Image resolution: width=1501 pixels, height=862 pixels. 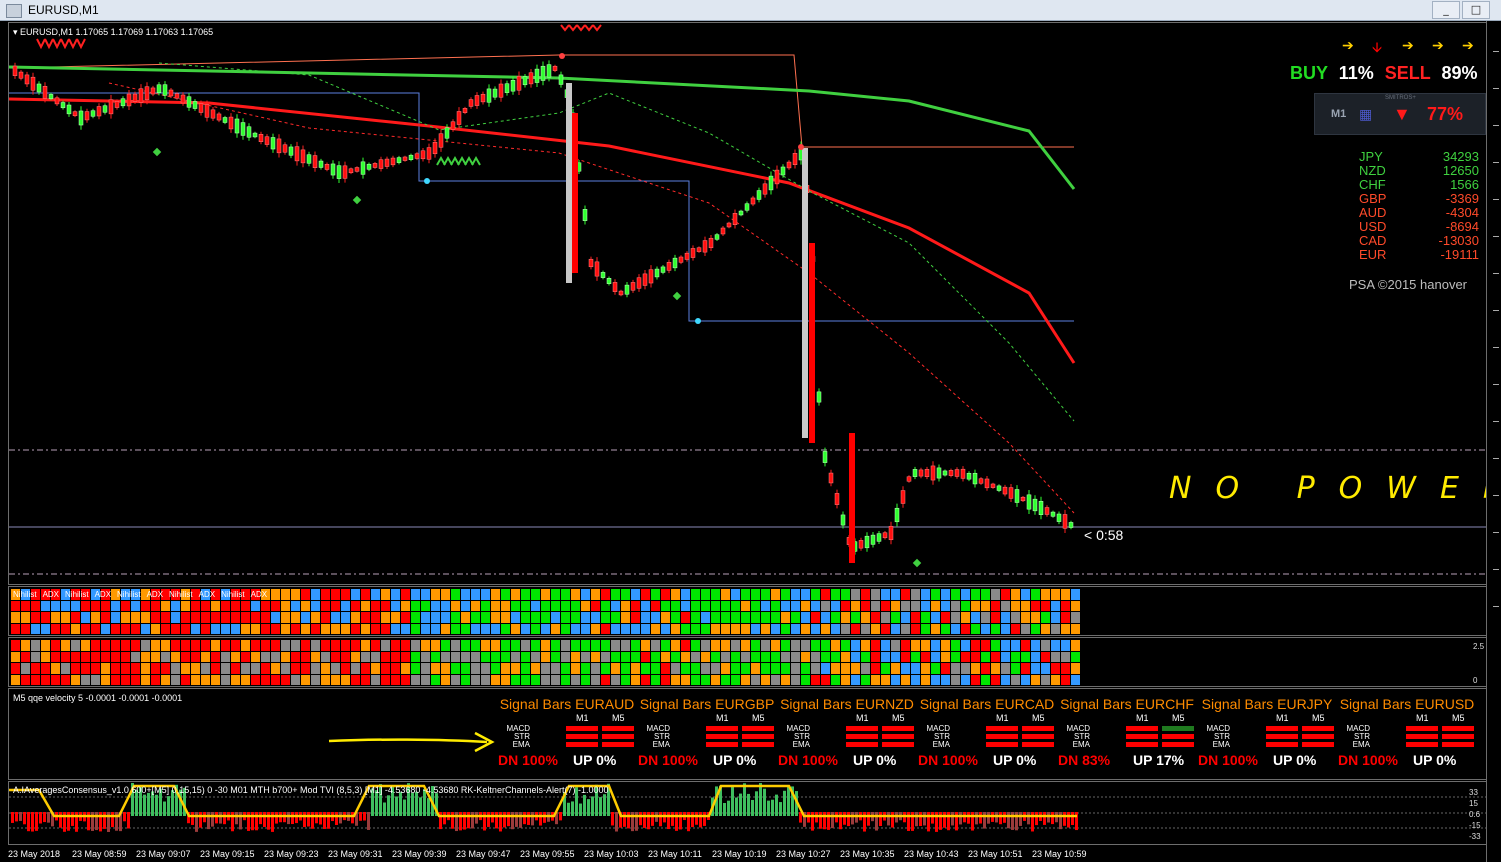 I want to click on m1-bar, so click(x=1282, y=728).